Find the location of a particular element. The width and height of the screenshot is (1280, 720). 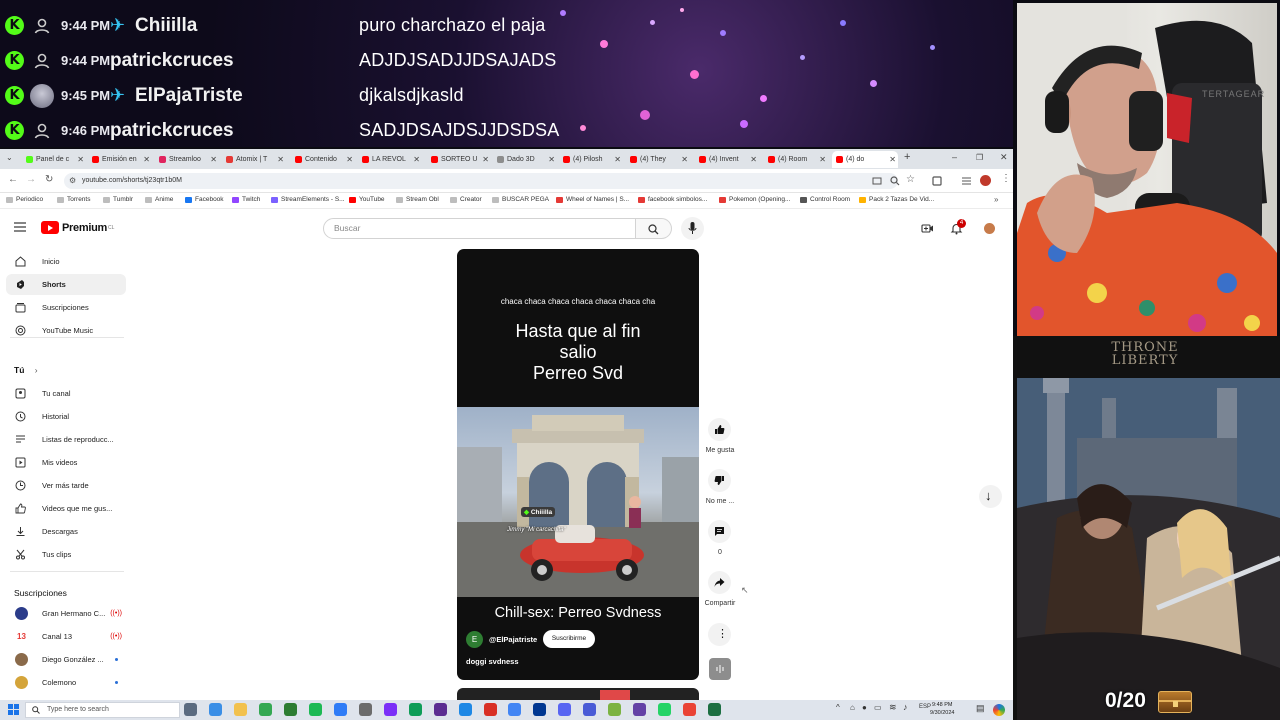

sidebar-item-shorts: Shorts is located at coordinates (66, 284).